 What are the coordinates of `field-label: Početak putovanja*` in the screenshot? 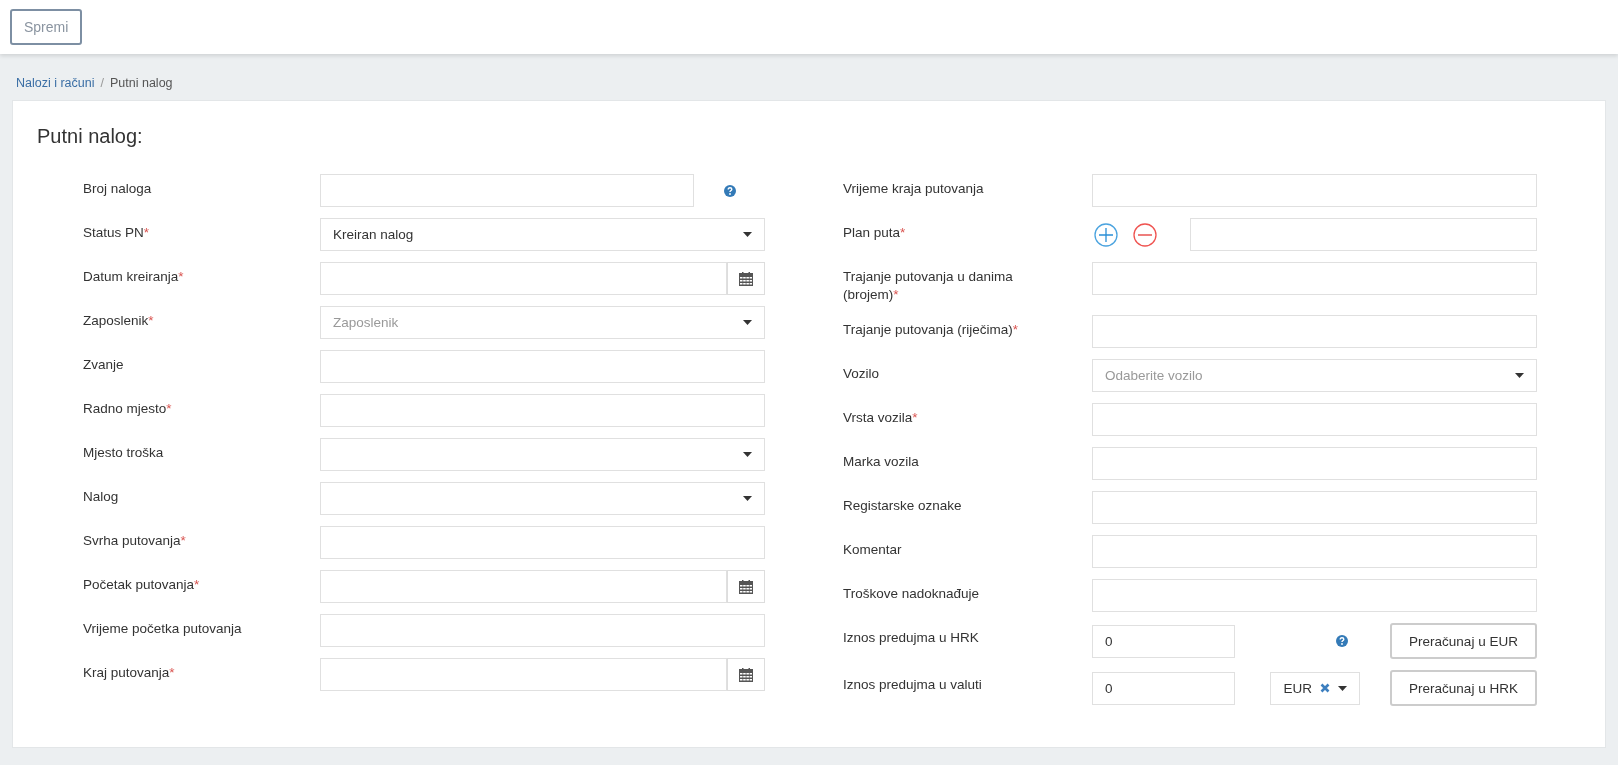 It's located at (142, 585).